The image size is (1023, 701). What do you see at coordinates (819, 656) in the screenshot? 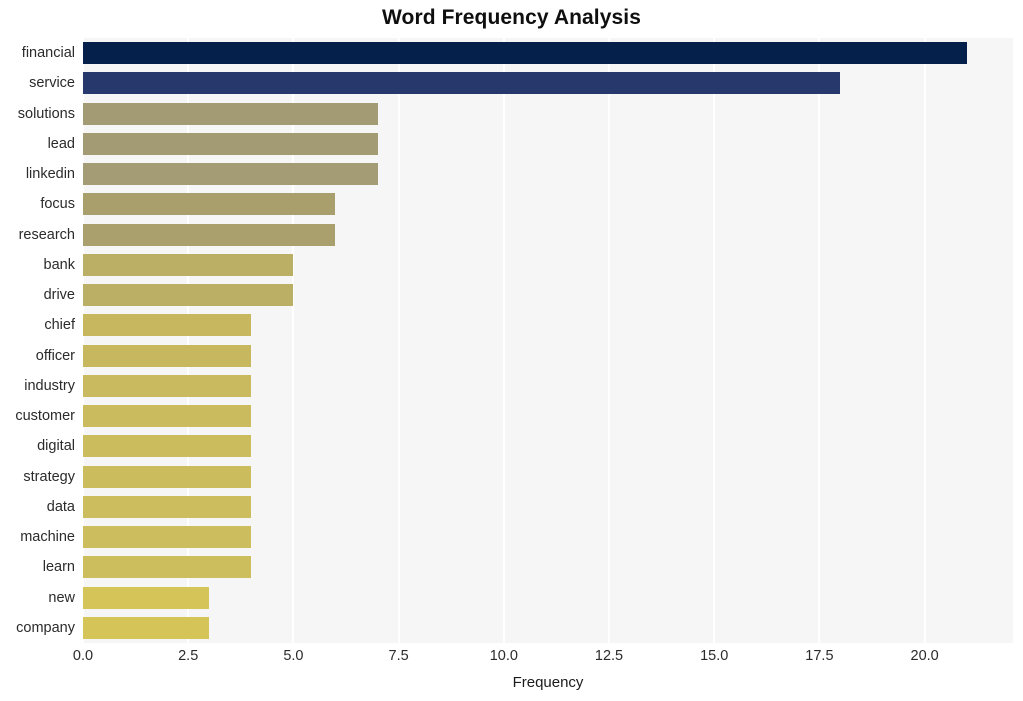
I see `x-axis-tick-label: 17.5` at bounding box center [819, 656].